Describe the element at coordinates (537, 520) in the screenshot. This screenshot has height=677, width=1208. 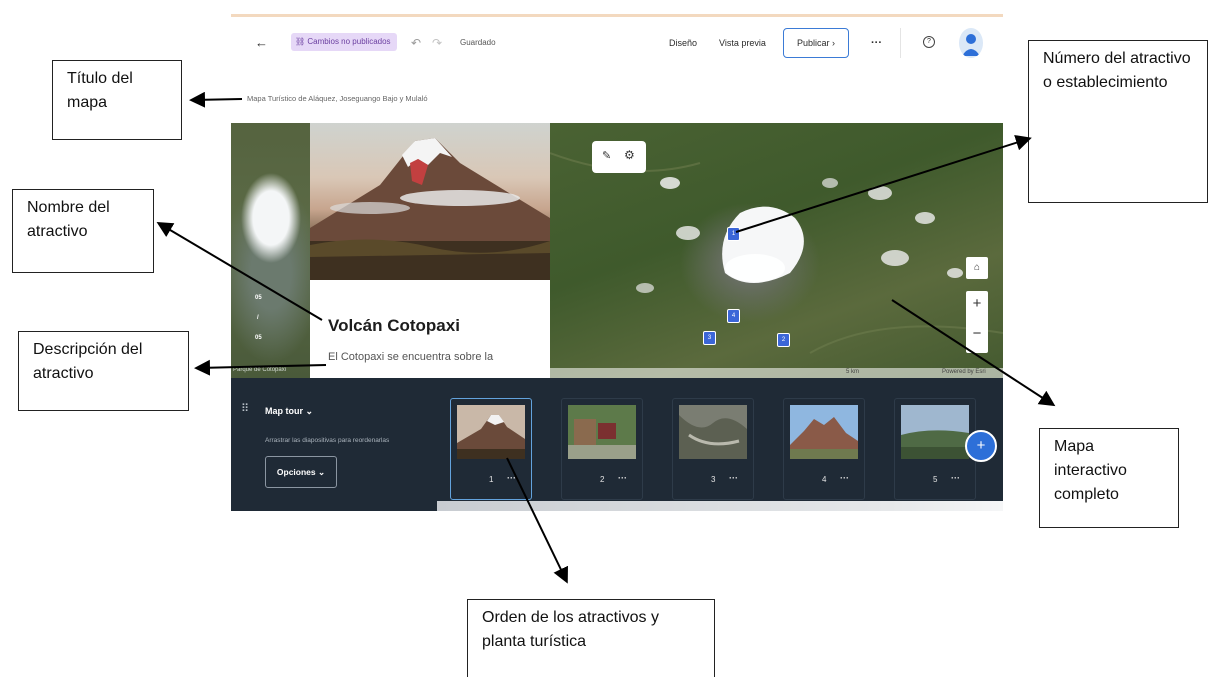
I see `arrow-order` at that location.